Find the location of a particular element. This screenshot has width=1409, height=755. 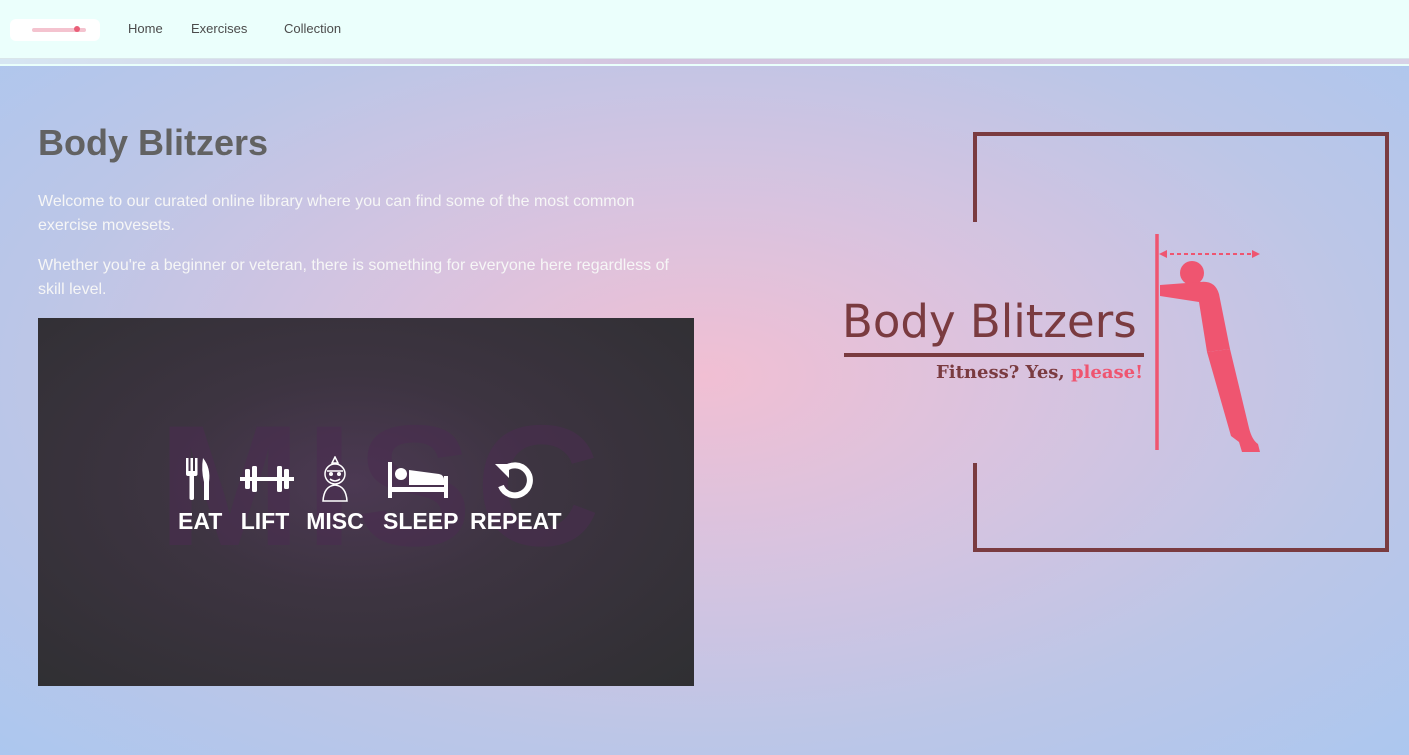

poster-label-lift: LIFT is located at coordinates (265, 521).